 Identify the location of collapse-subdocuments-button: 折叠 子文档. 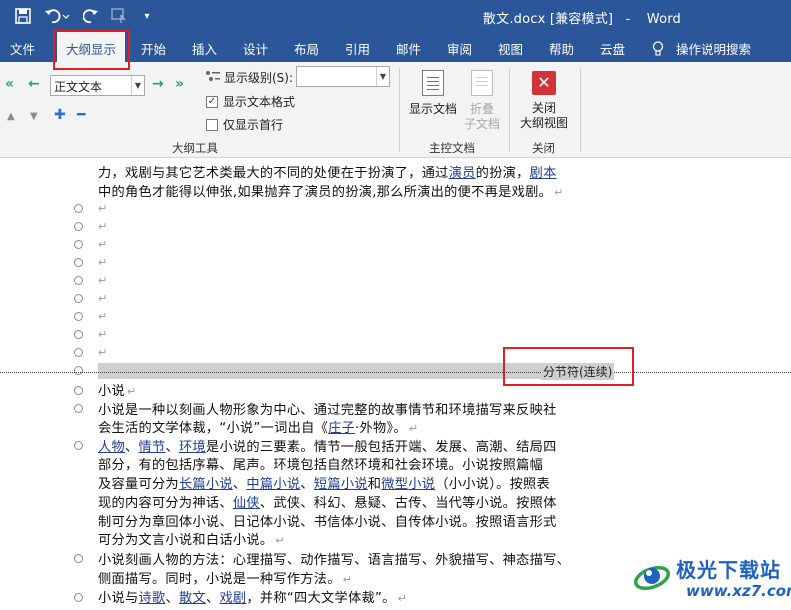
(482, 101).